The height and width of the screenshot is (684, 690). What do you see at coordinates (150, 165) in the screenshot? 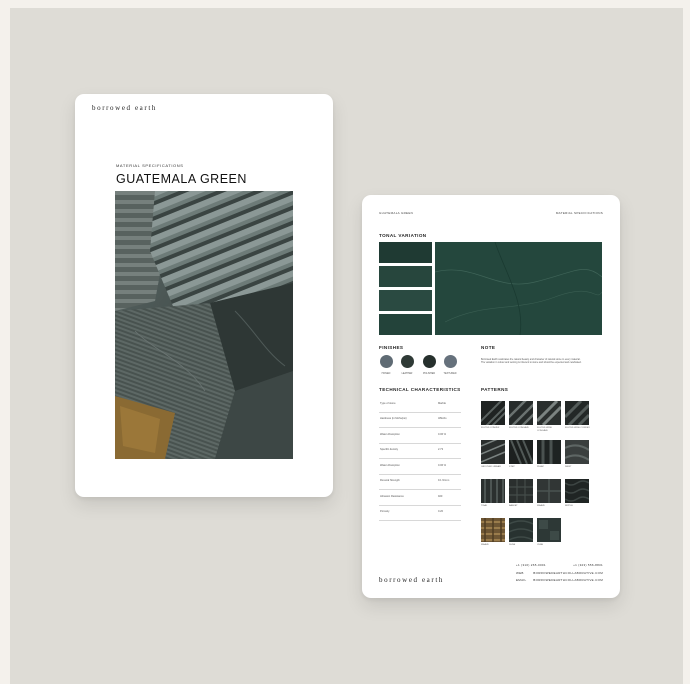
I see `cover-eyebrow: MATERIAL SPECIFICATIONS` at bounding box center [150, 165].